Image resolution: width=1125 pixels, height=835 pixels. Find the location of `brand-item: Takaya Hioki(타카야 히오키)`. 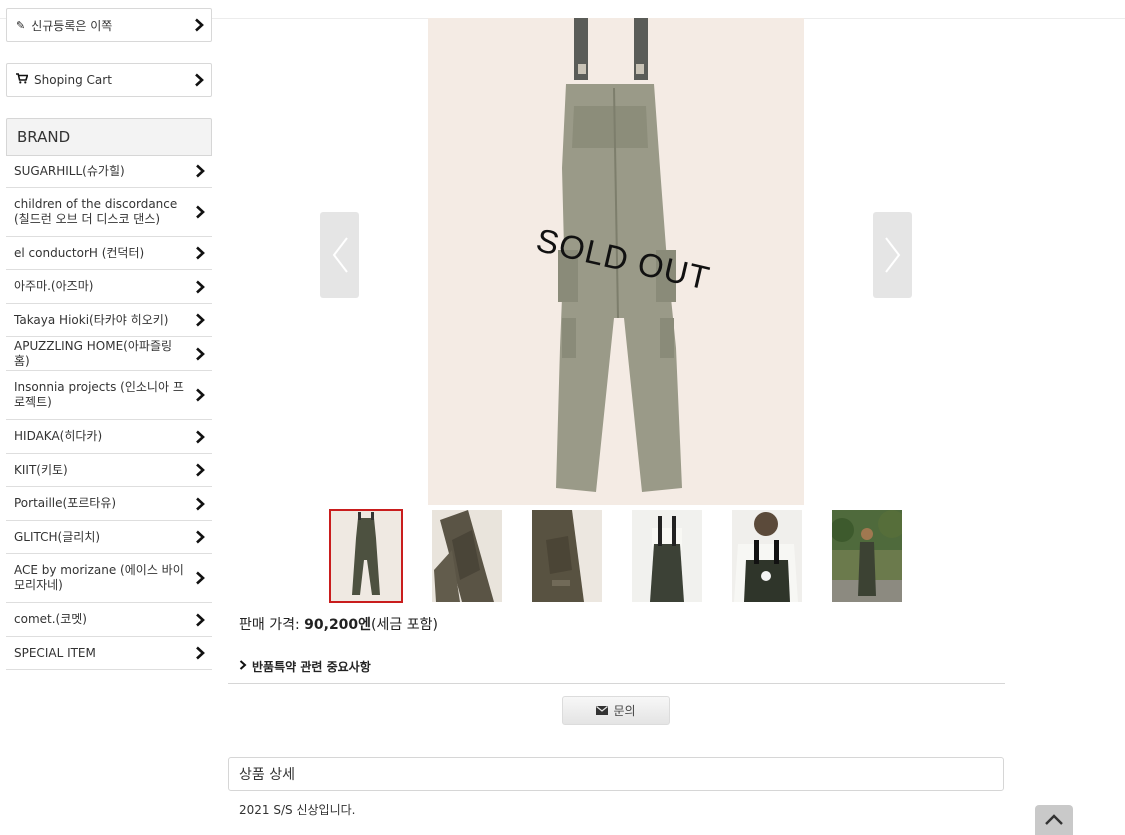

brand-item: Takaya Hioki(타카야 히오키) is located at coordinates (109, 320).